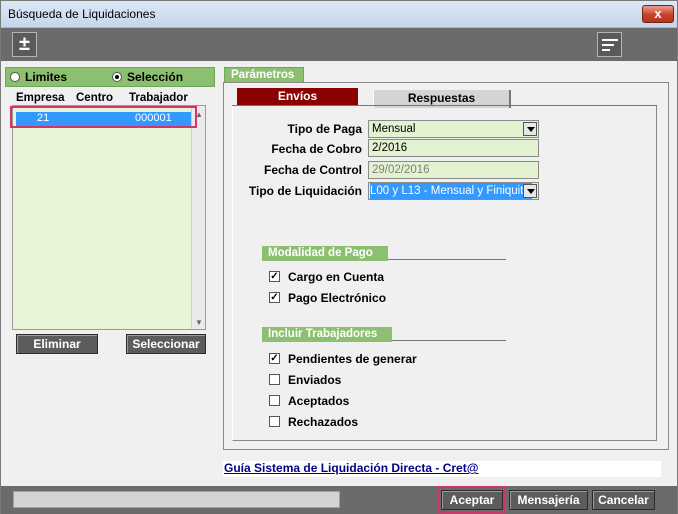  What do you see at coordinates (110, 77) in the screenshot?
I see `mode-selector: Limites Selección` at bounding box center [110, 77].